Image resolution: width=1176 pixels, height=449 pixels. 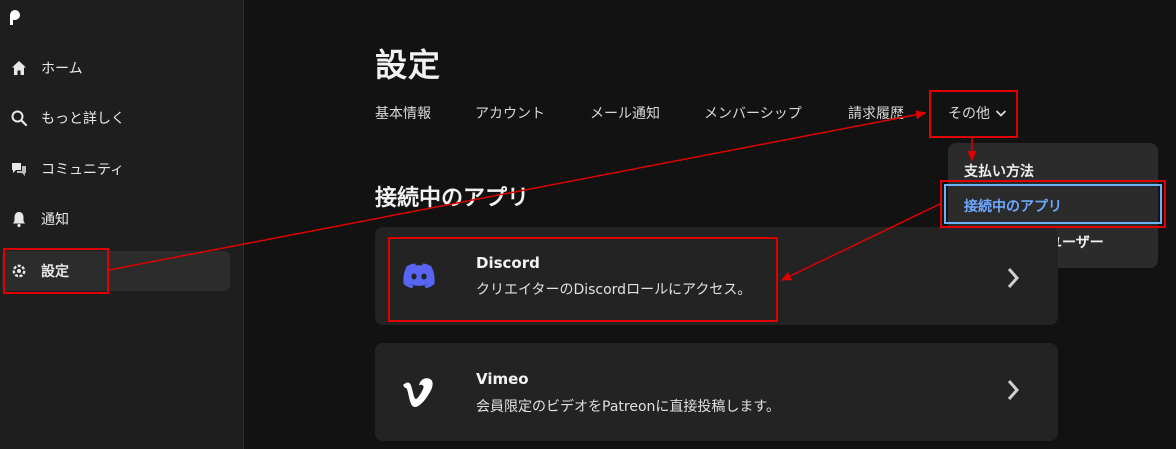 I want to click on tab-more: その他, so click(x=978, y=113).